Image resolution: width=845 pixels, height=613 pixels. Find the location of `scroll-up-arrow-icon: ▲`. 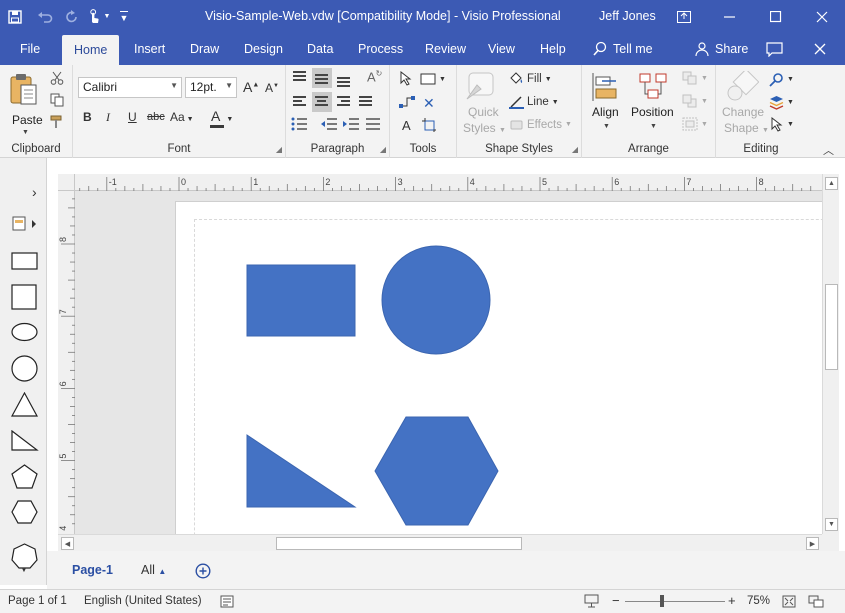

scroll-up-arrow-icon: ▲ is located at coordinates (831, 183).